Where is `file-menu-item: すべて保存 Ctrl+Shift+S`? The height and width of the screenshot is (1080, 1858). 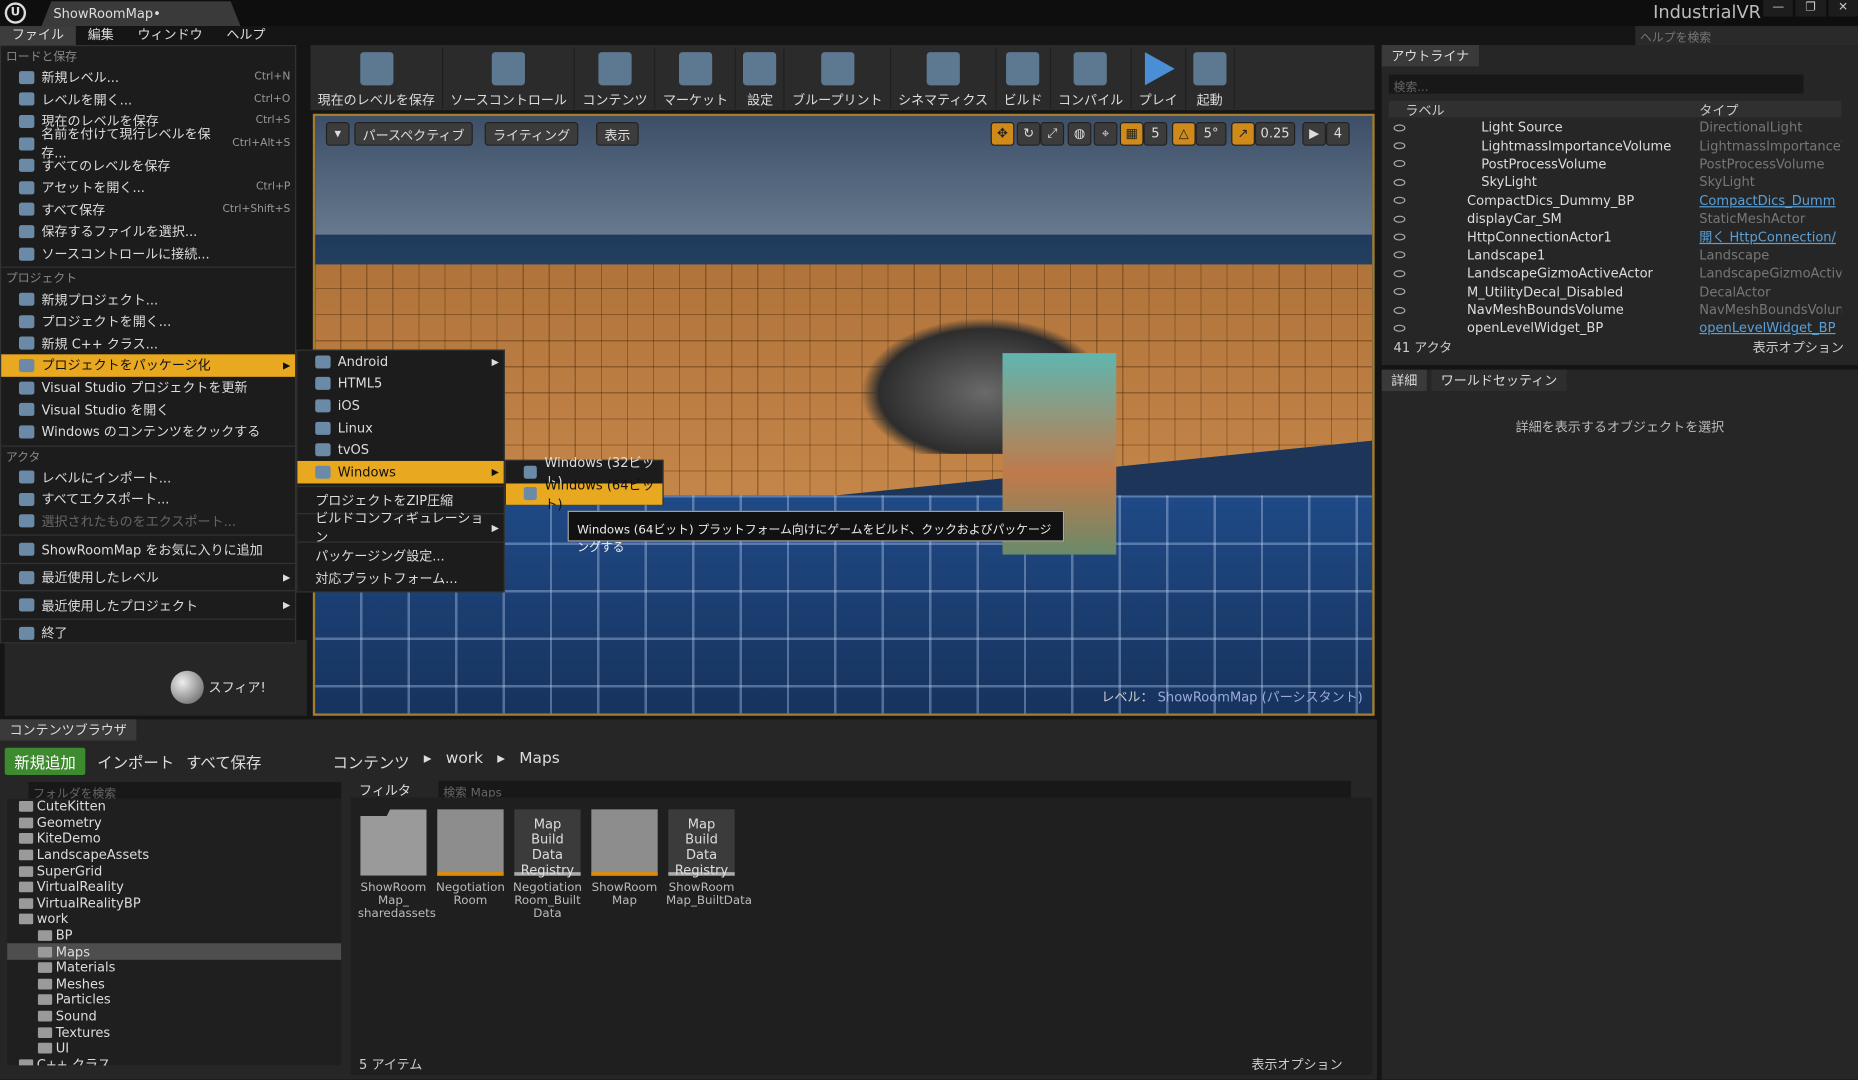 file-menu-item: すべて保存 Ctrl+Shift+S is located at coordinates (148, 210).